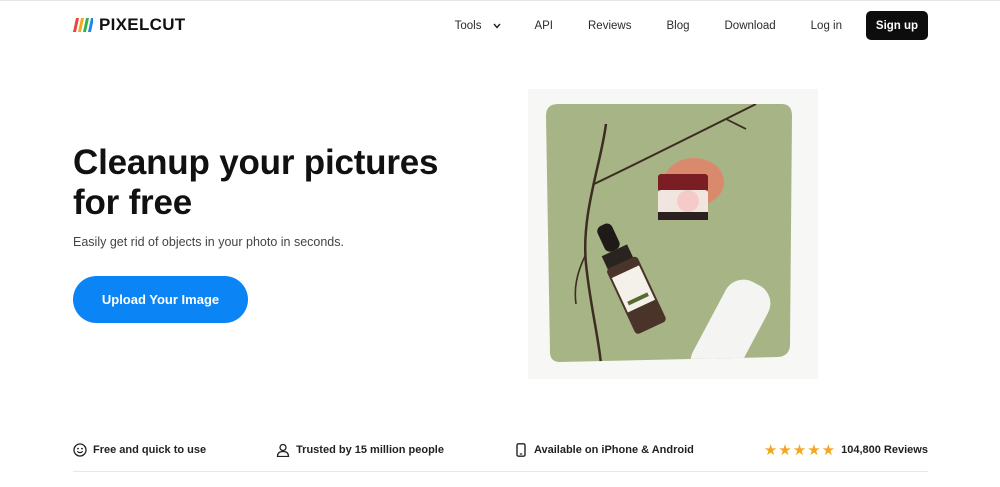 The height and width of the screenshot is (487, 1000). I want to click on nav-download-link: Download, so click(750, 26).